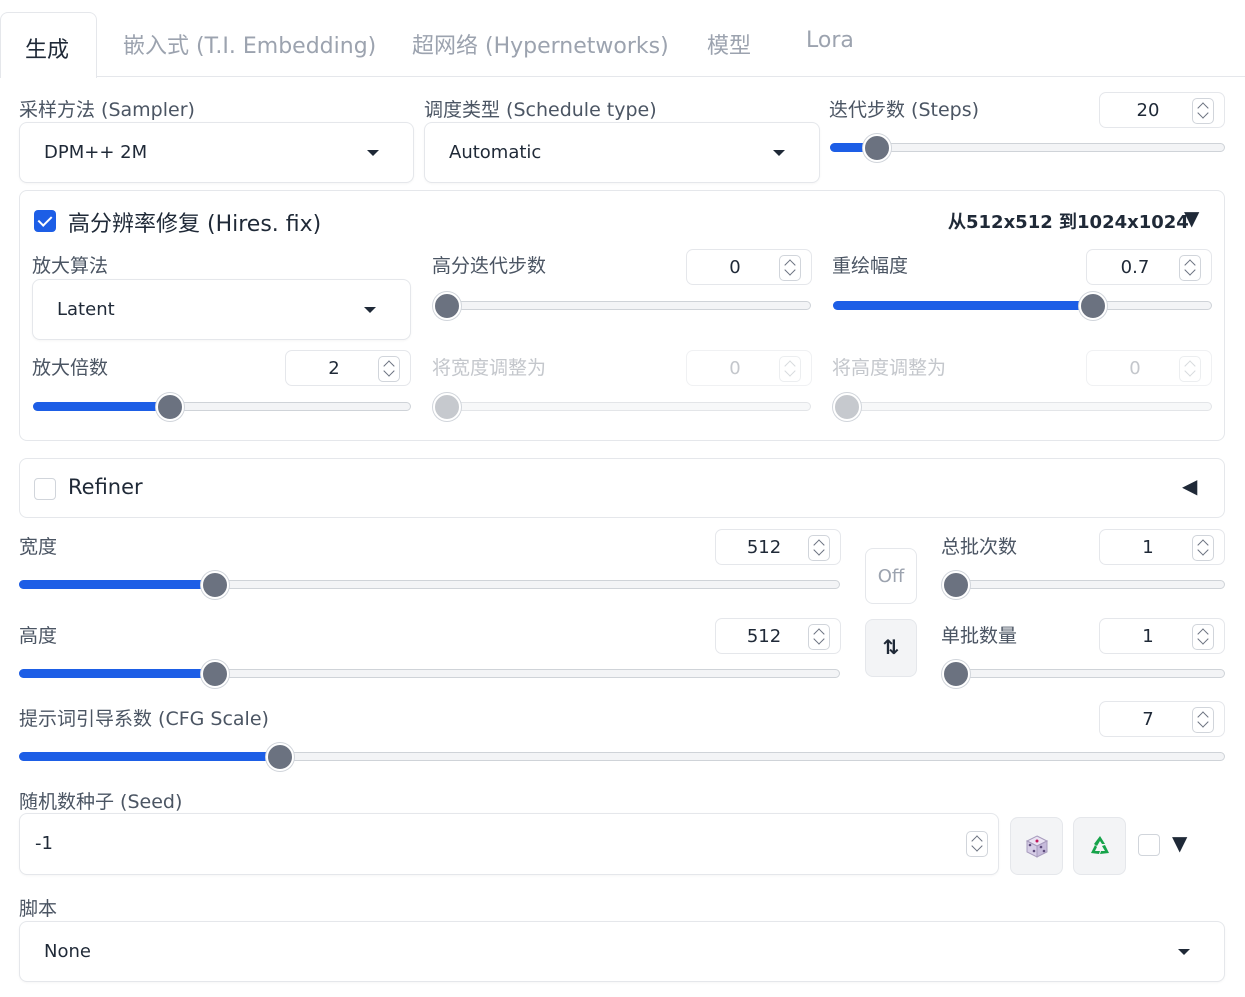 This screenshot has width=1245, height=997. Describe the element at coordinates (891, 576) in the screenshot. I see `off-button: Off` at that location.